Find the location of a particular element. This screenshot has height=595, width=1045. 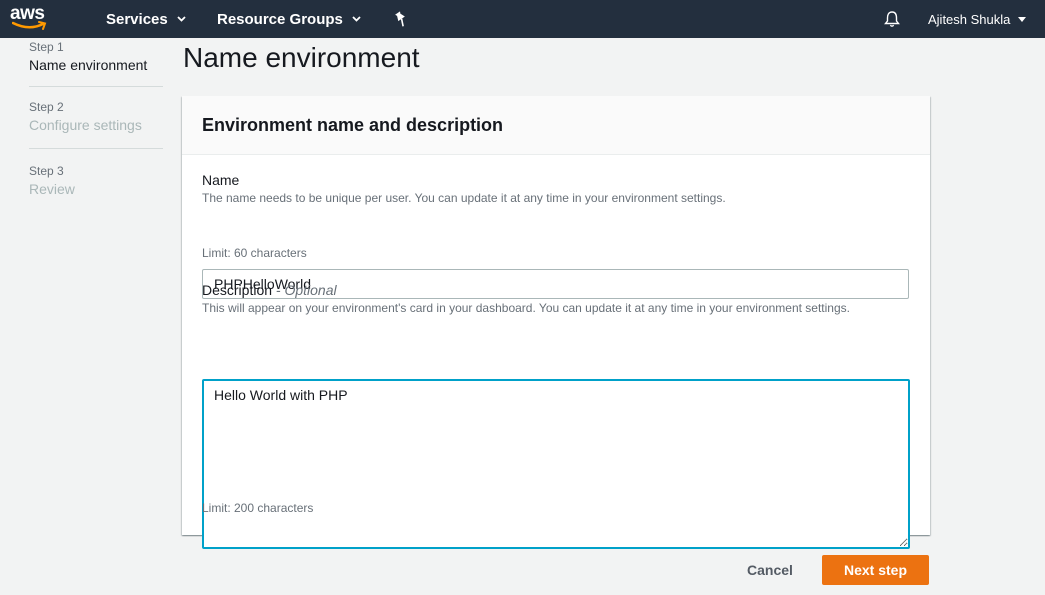

step-1: Step 1 Name environment is located at coordinates (96, 62).